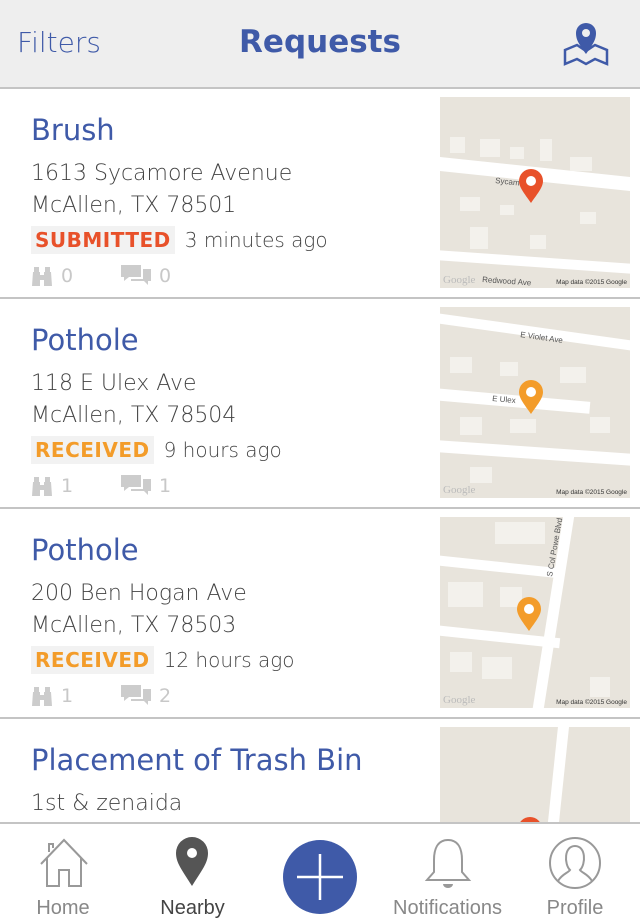 Image resolution: width=640 pixels, height=922 pixels. What do you see at coordinates (256, 240) in the screenshot?
I see `timestamp: 3 minutes ago` at bounding box center [256, 240].